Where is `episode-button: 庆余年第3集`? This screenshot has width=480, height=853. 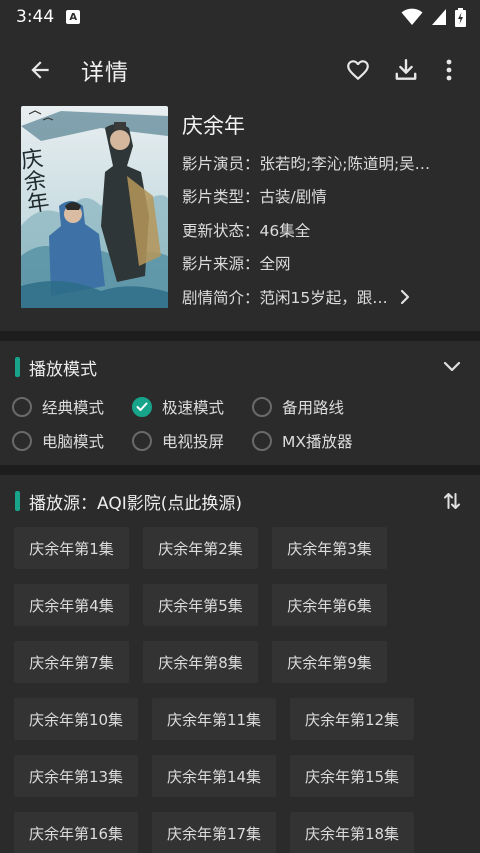 episode-button: 庆余年第3集 is located at coordinates (329, 548).